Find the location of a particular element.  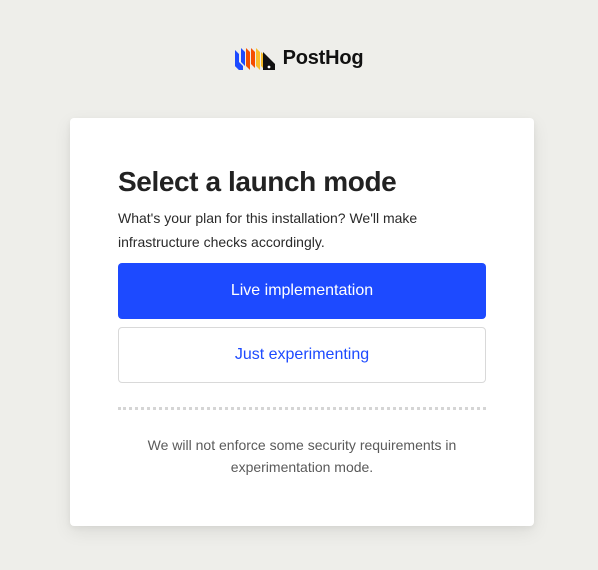

posthog-logo-icon is located at coordinates (254, 59).